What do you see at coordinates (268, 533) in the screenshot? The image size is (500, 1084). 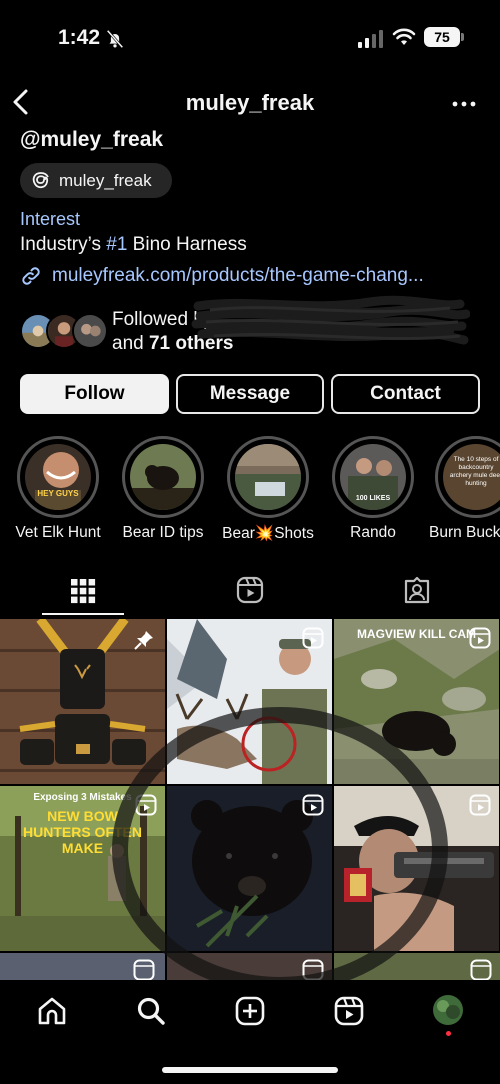 I see `highlight-label: Bear💥Shots` at bounding box center [268, 533].